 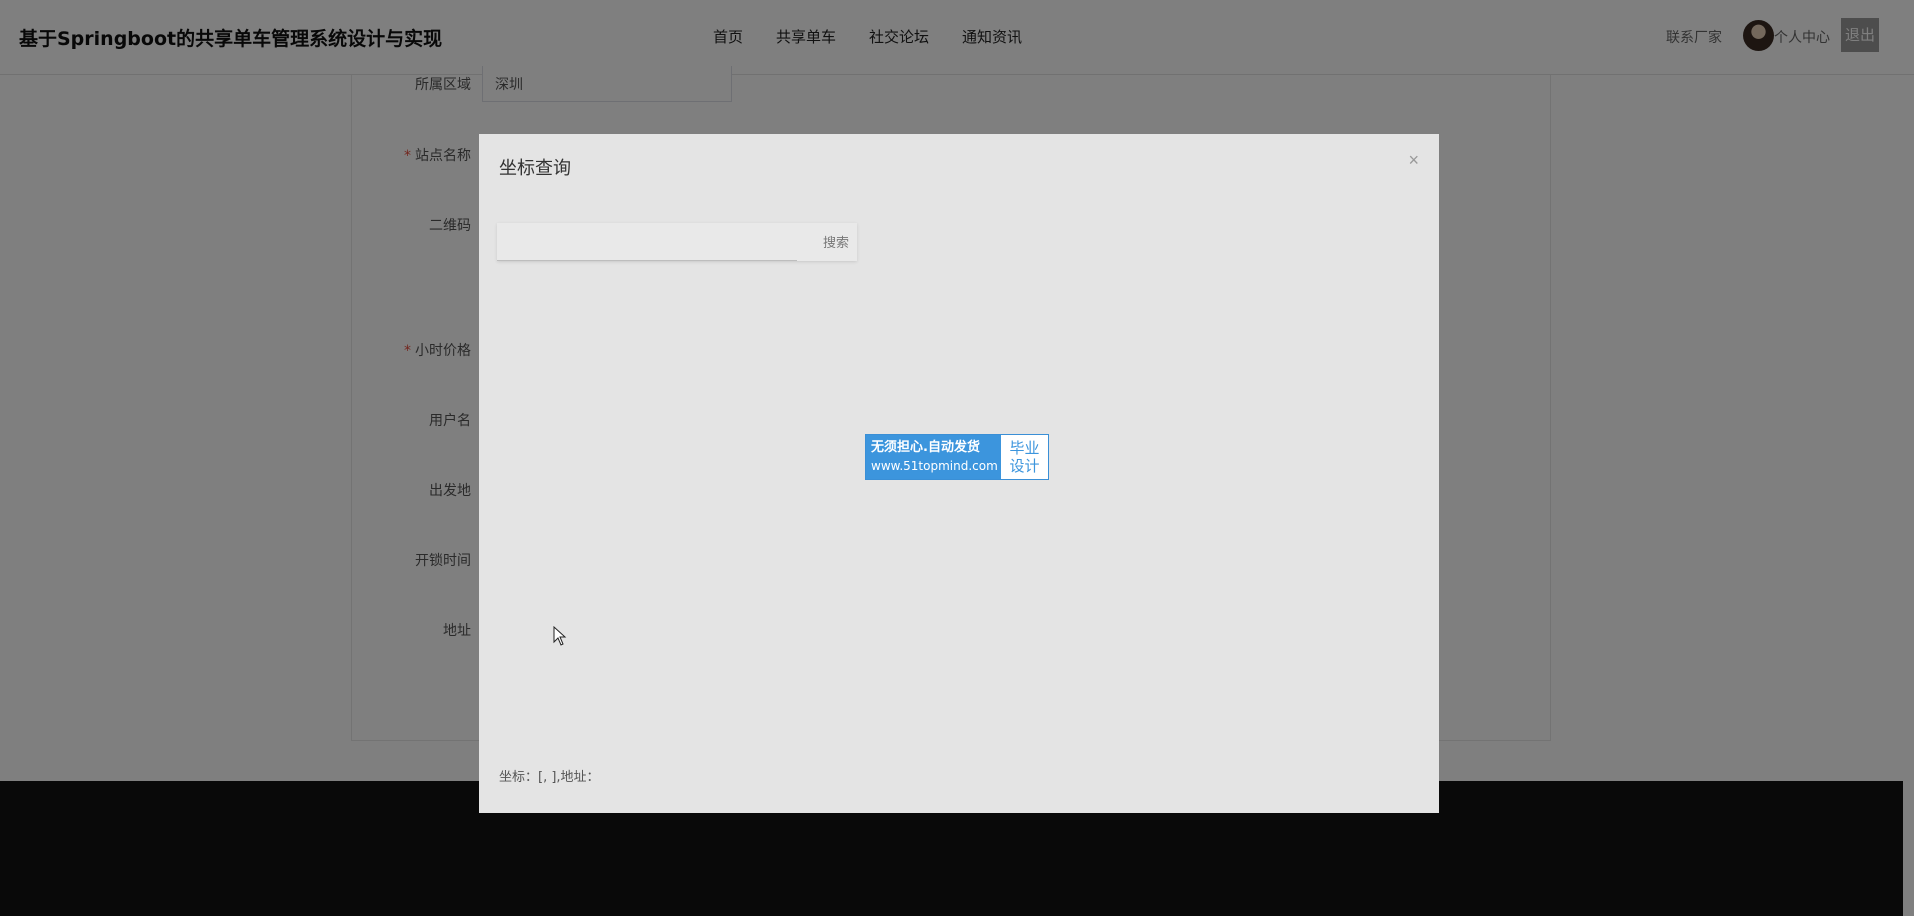 What do you see at coordinates (560, 636) in the screenshot?
I see `mouse-cursor-icon` at bounding box center [560, 636].